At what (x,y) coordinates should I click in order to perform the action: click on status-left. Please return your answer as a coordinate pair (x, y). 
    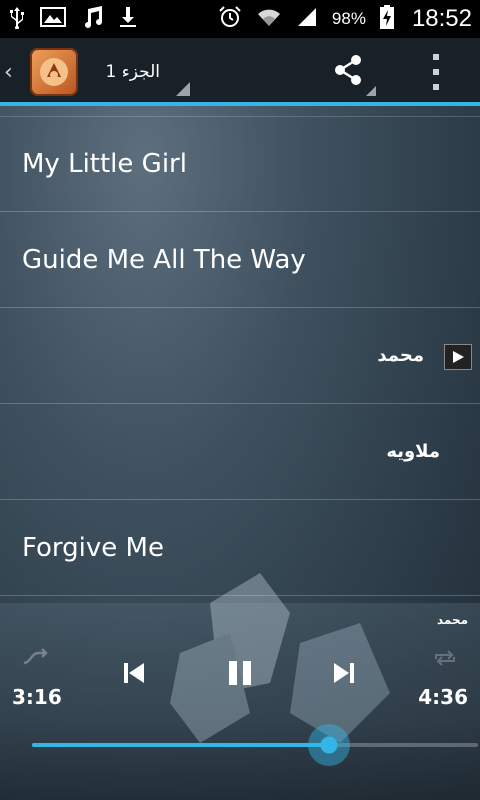
    Looking at the image, I should click on (73, 19).